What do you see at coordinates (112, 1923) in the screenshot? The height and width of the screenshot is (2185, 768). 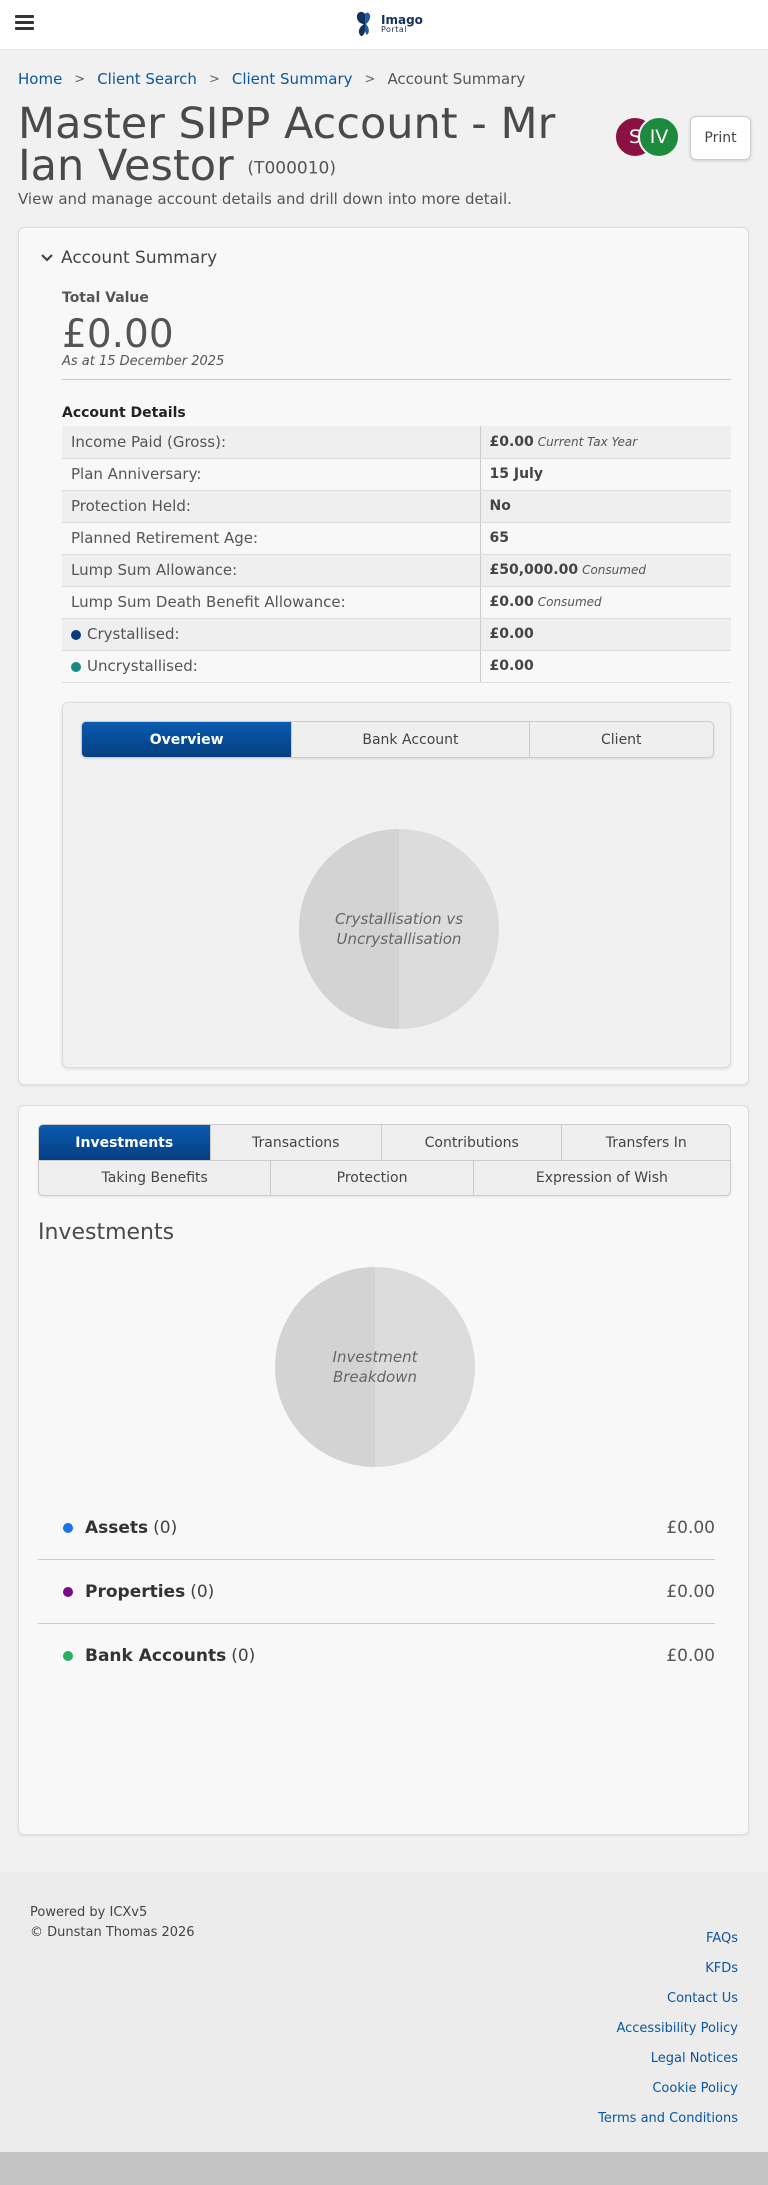 I see `footer-credits: Powered by ICXv5 © Dunstan Thomas 2026` at bounding box center [112, 1923].